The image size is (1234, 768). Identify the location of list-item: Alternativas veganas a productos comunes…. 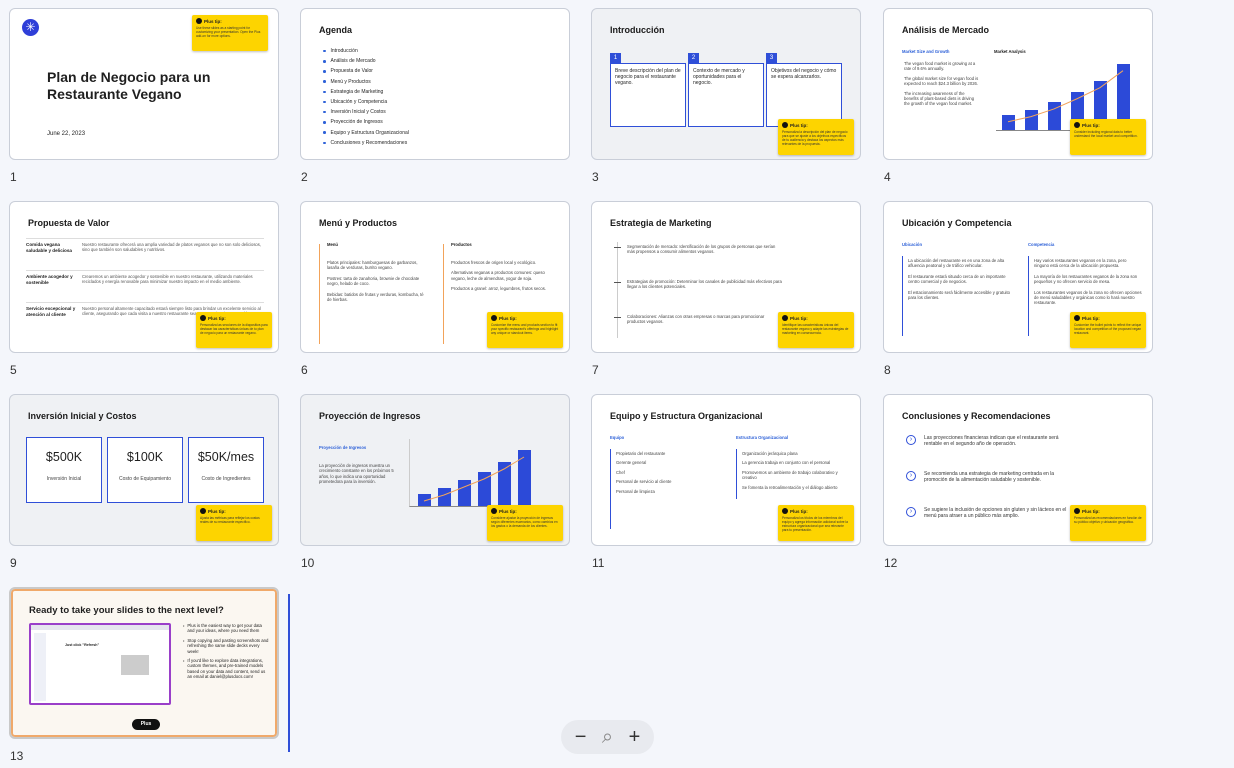
(498, 275).